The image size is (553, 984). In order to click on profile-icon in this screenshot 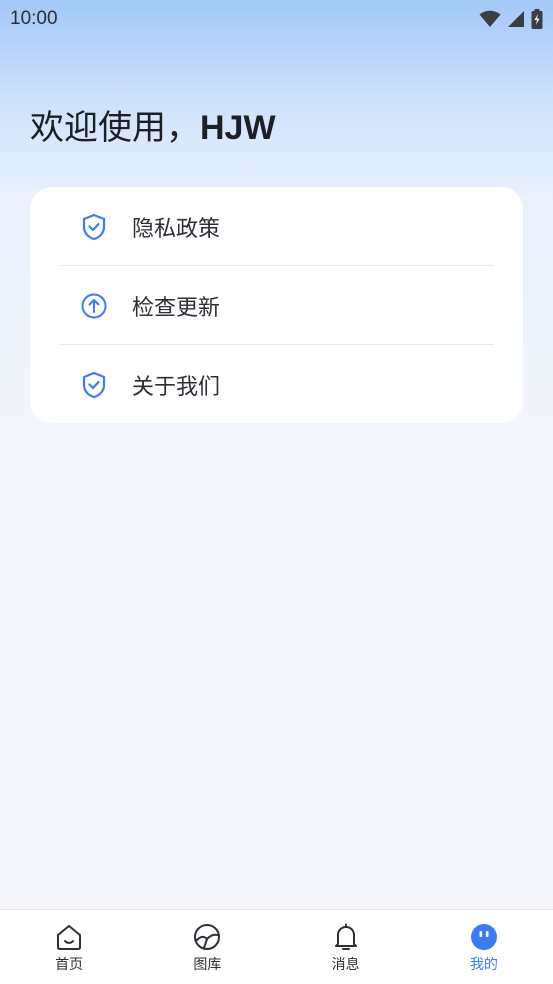, I will do `click(484, 937)`.